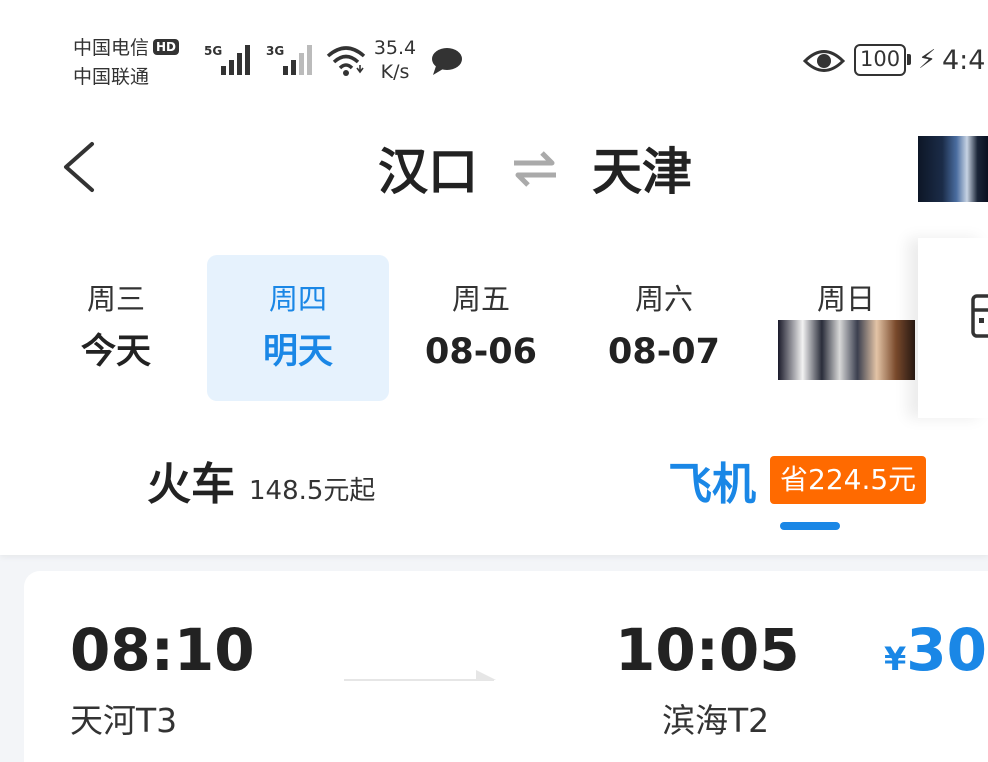 The width and height of the screenshot is (988, 762). I want to click on route-title: 汉口 天津, so click(535, 169).